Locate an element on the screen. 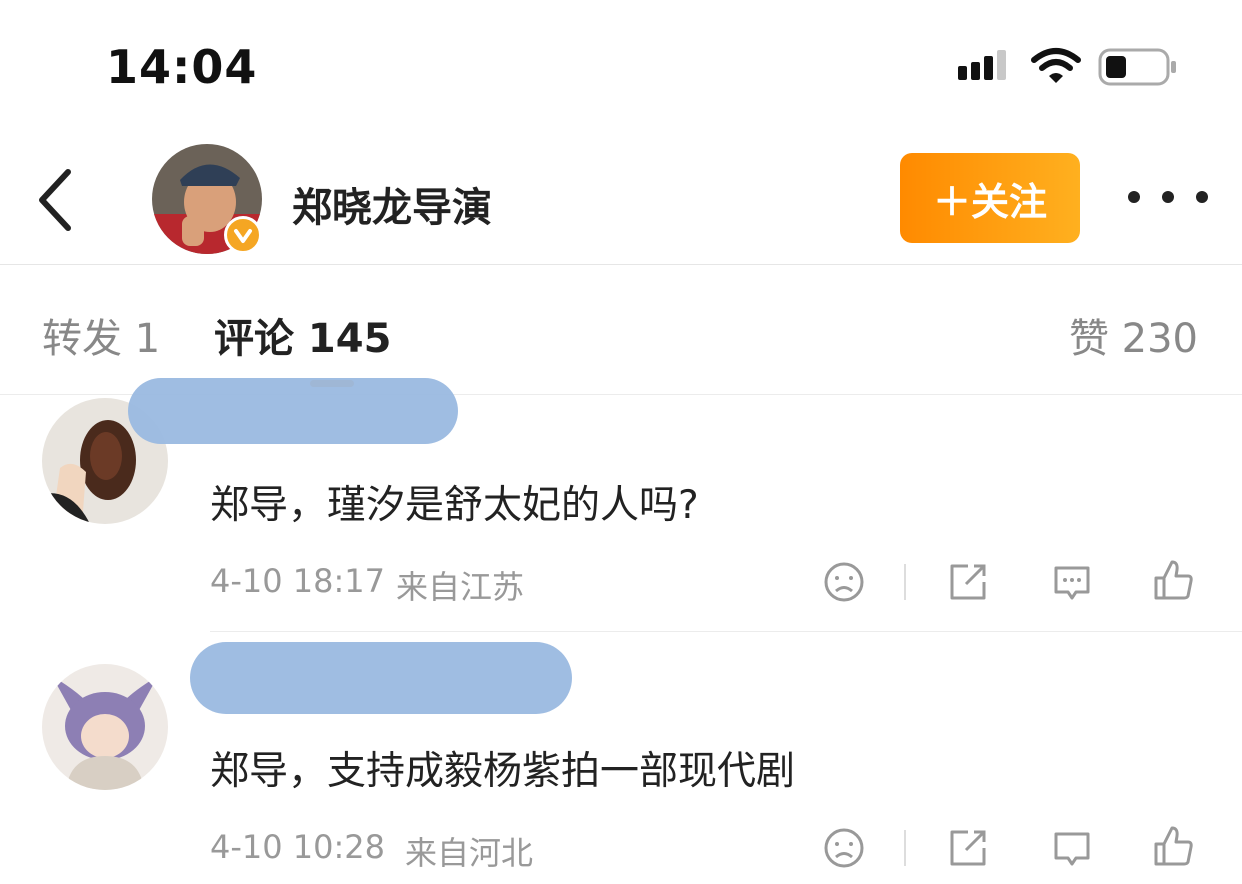  wifi-icon is located at coordinates (1056, 65).